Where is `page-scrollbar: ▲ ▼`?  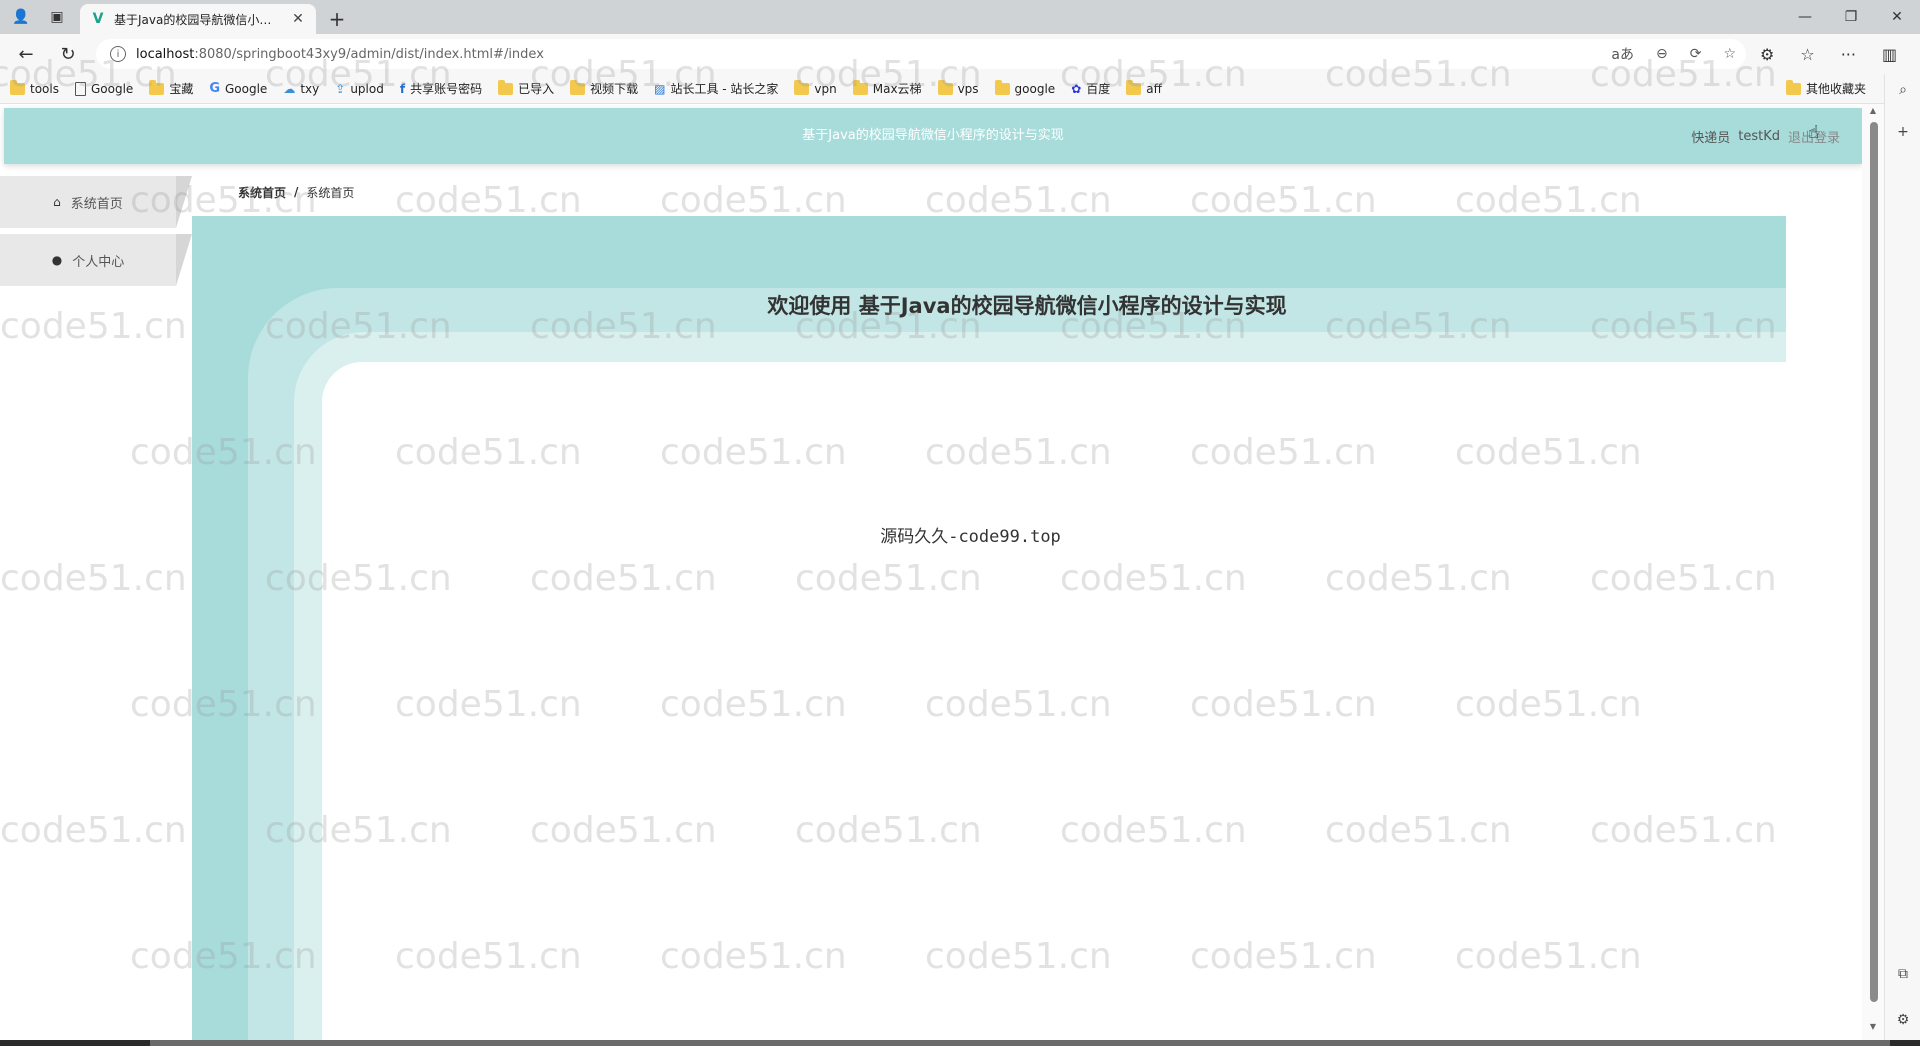 page-scrollbar: ▲ ▼ is located at coordinates (1873, 572).